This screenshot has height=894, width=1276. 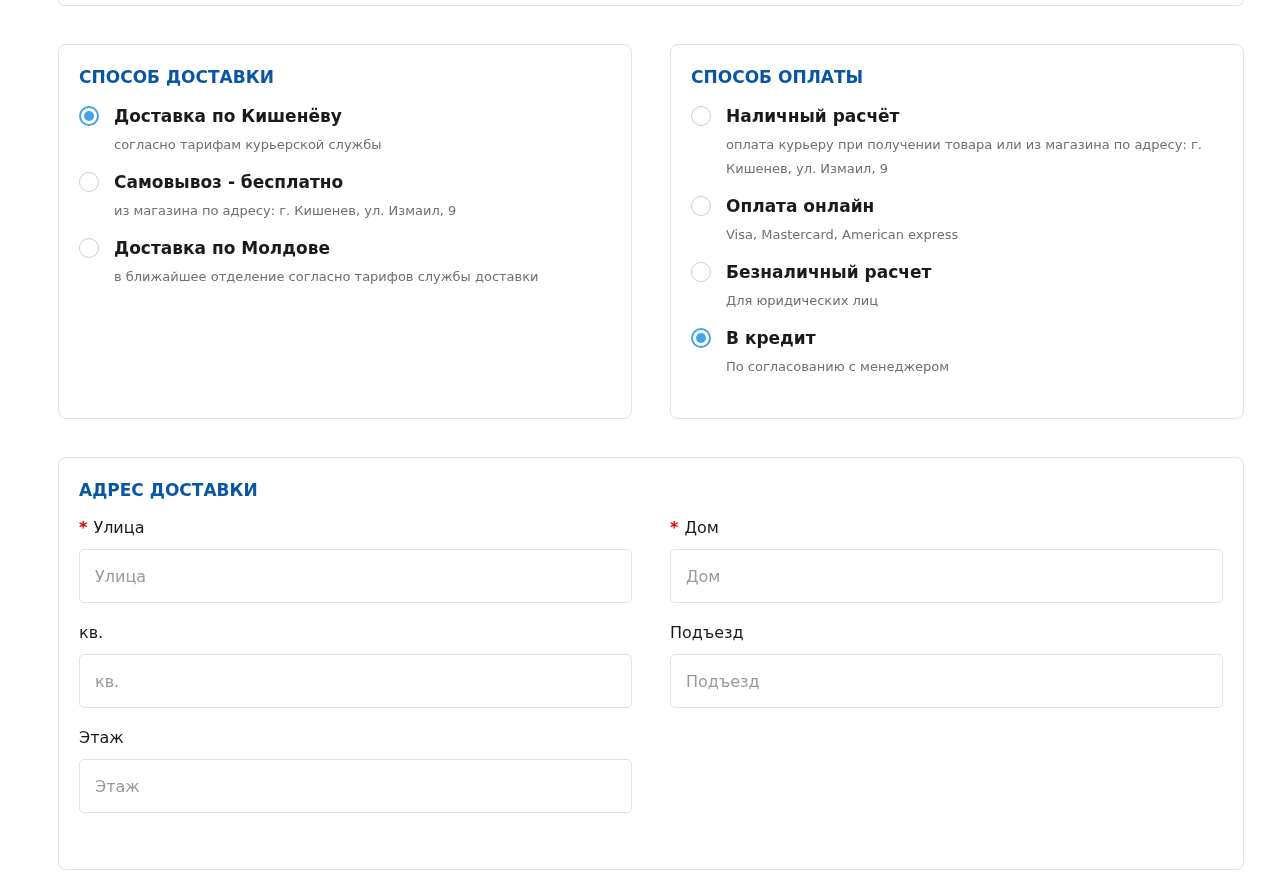 I want to click on option-description: Visa, Mastercard, American express, so click(x=842, y=235).